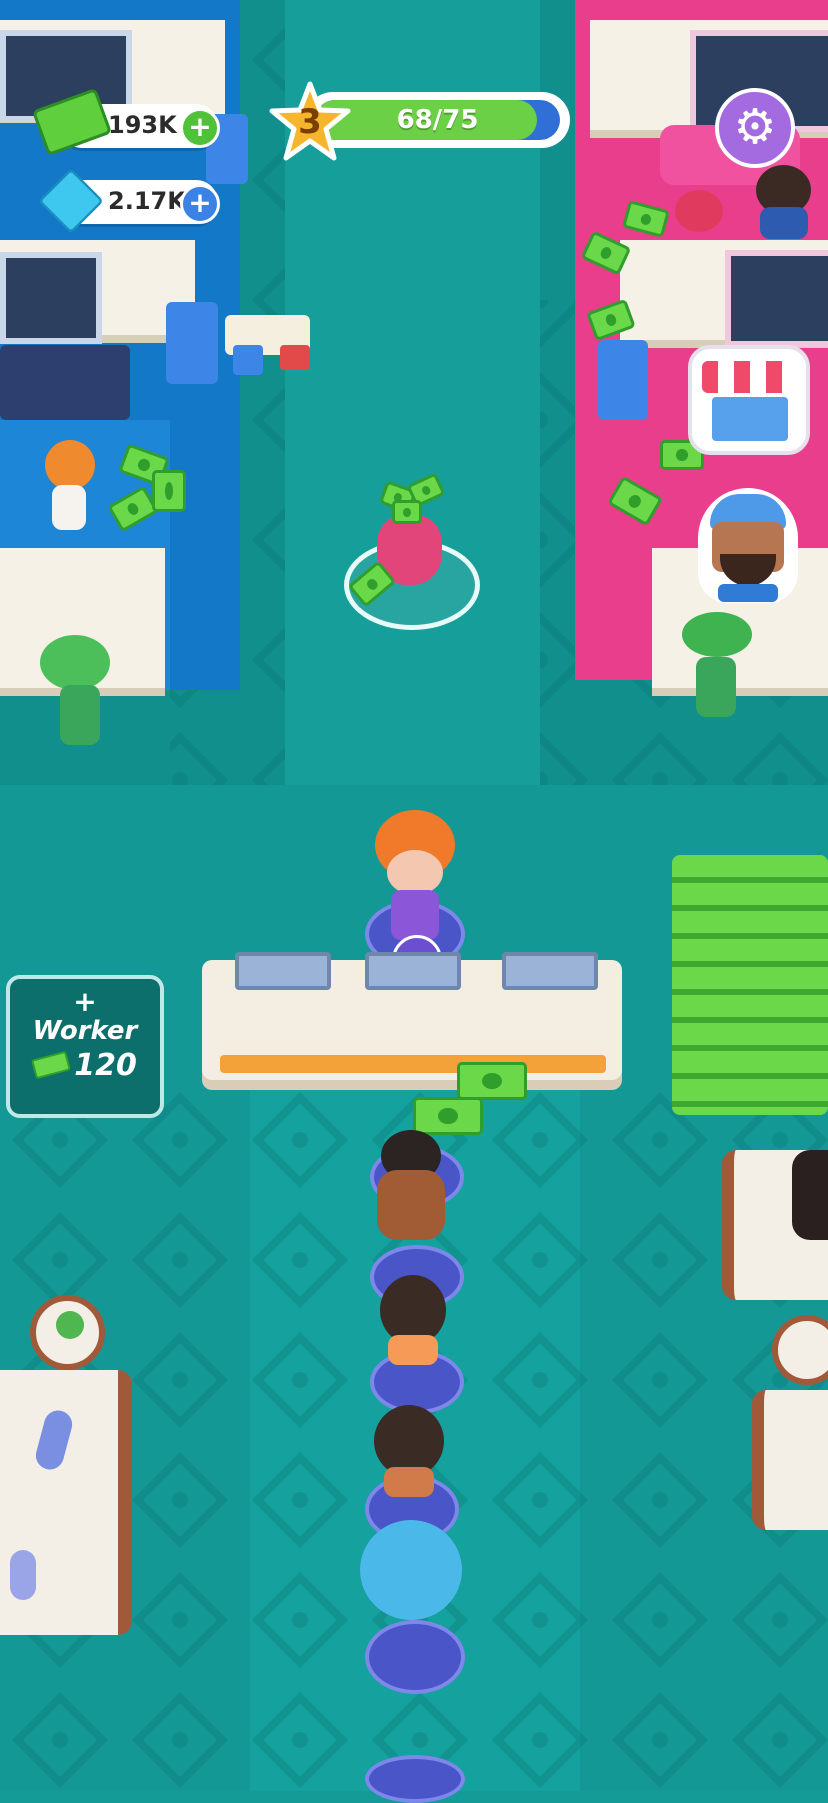 This screenshot has width=828, height=1803. What do you see at coordinates (748, 545) in the screenshot?
I see `worker-portrait-icon` at bounding box center [748, 545].